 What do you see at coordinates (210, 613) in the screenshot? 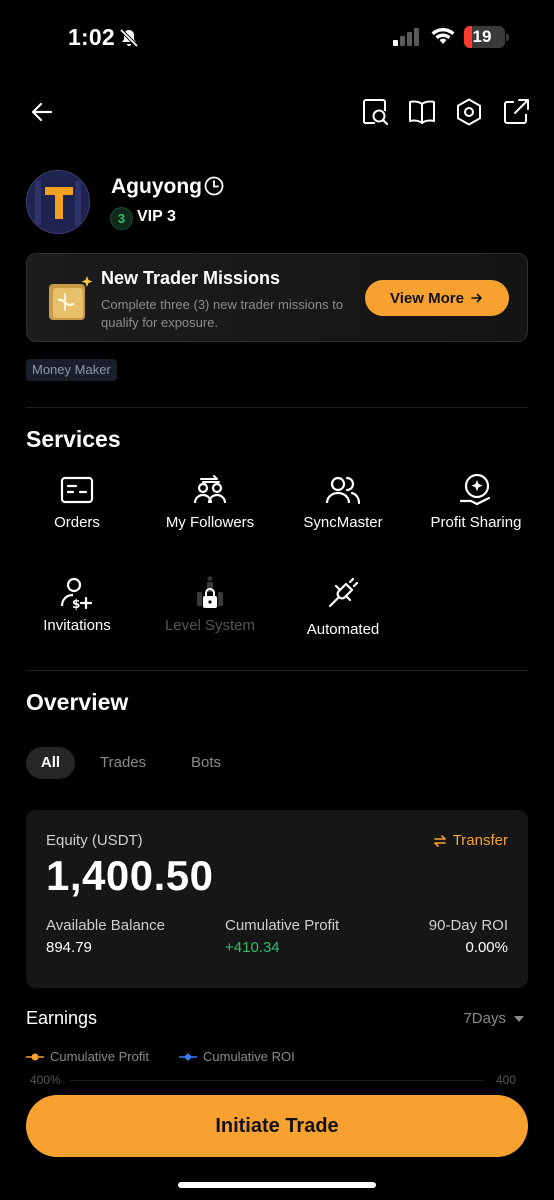
I see `service-level-system: Level System` at bounding box center [210, 613].